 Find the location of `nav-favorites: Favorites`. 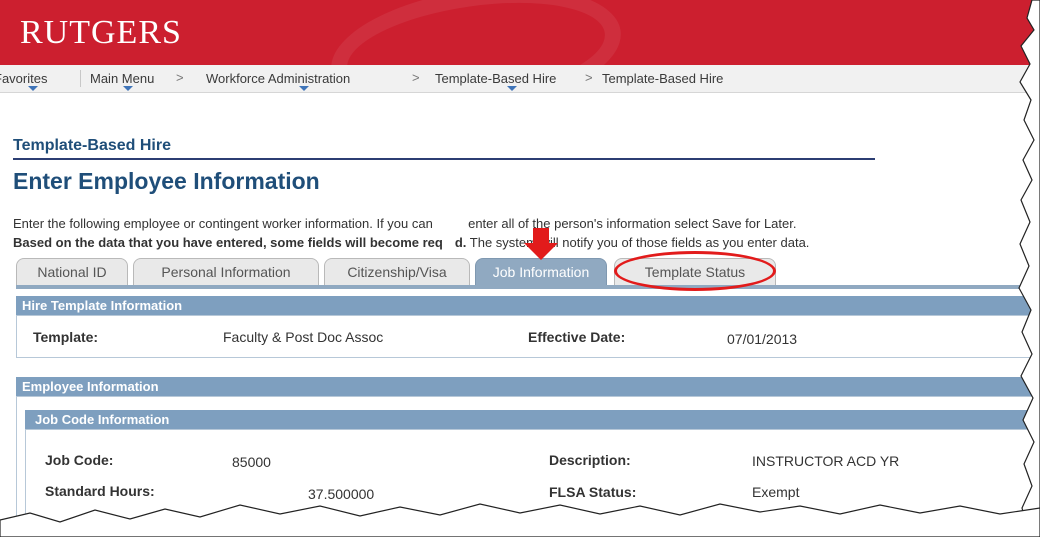

nav-favorites: Favorites is located at coordinates (23, 78).